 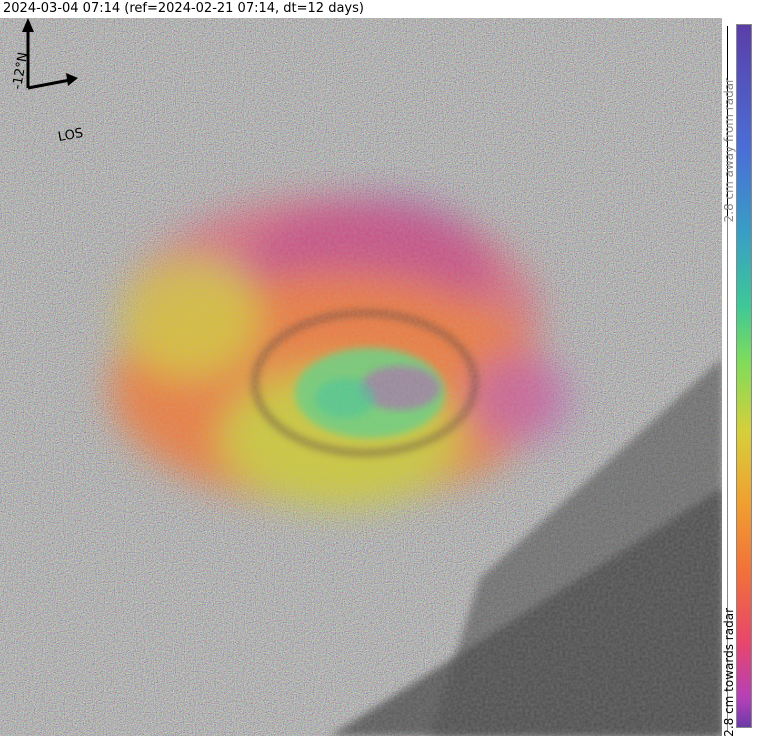 I want to click on colorbar-bottom-label: -π, so click(x=759, y=719).